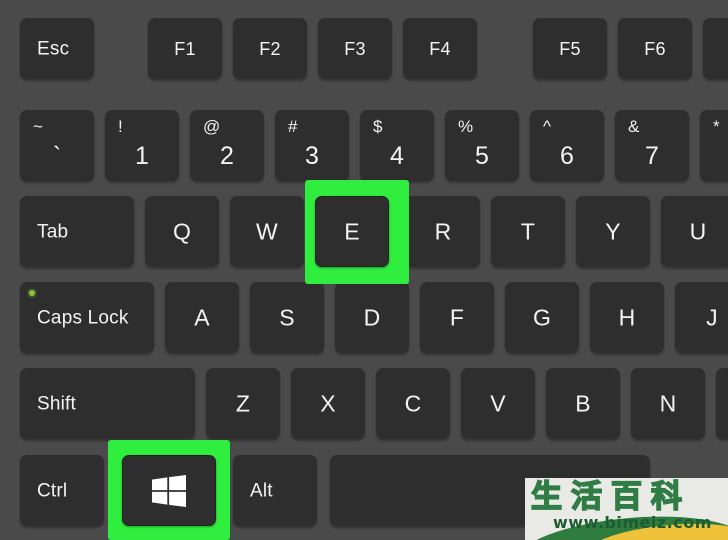 The width and height of the screenshot is (728, 540). What do you see at coordinates (77, 231) in the screenshot?
I see `key-tab: Tab` at bounding box center [77, 231].